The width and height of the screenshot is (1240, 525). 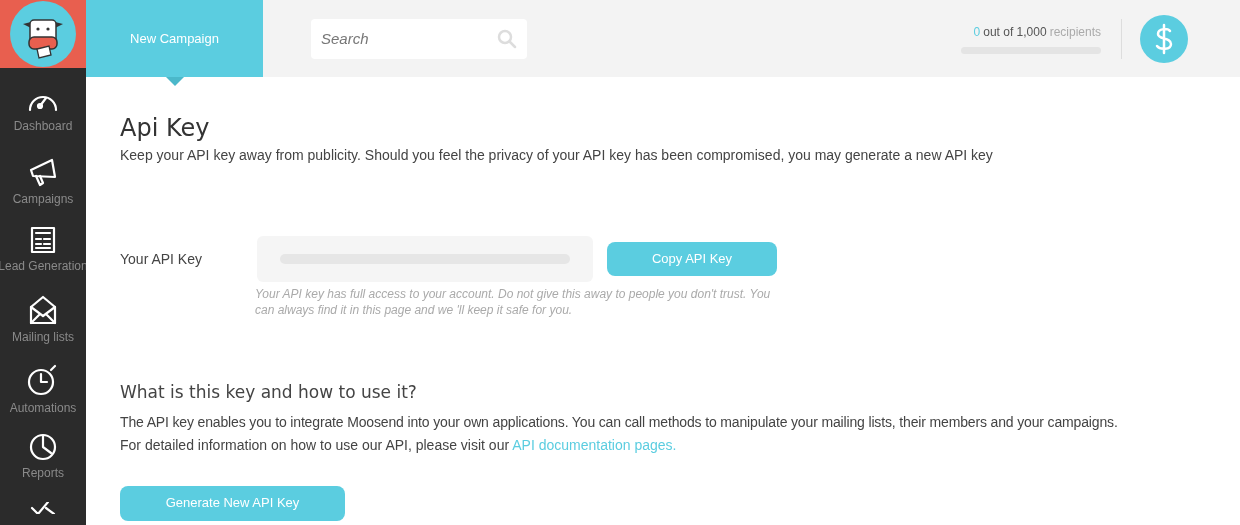 I want to click on section-title: What is this key and how to use it?, so click(x=268, y=392).